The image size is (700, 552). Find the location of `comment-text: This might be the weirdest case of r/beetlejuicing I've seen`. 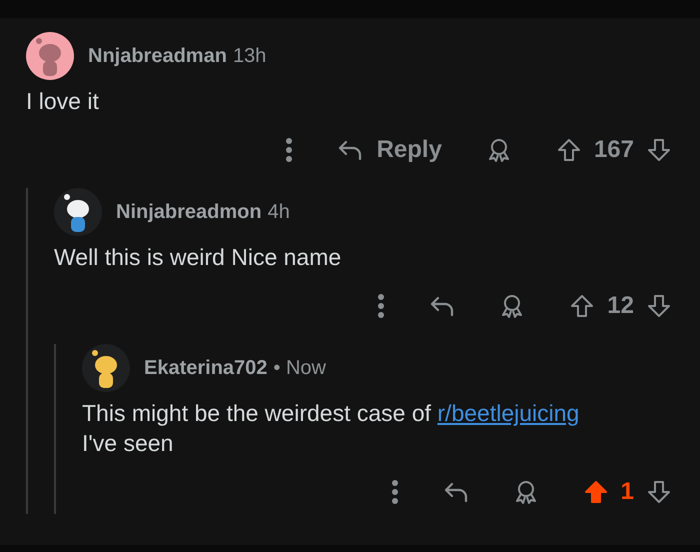

comment-text: This might be the weirdest case of r/beetlejuicing I've seen is located at coordinates (331, 428).